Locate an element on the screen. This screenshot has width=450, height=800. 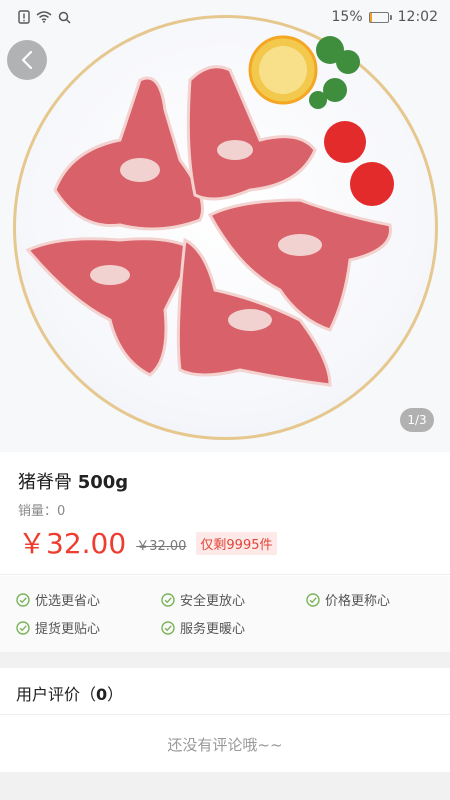
guarantee-label: 价格更称心 is located at coordinates (358, 601).